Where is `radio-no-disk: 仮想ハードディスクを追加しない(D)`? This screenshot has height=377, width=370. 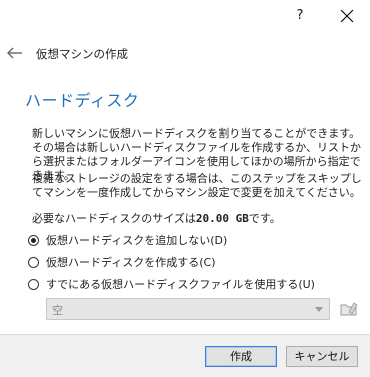 radio-no-disk: 仮想ハードディスクを追加しない(D) is located at coordinates (127, 240).